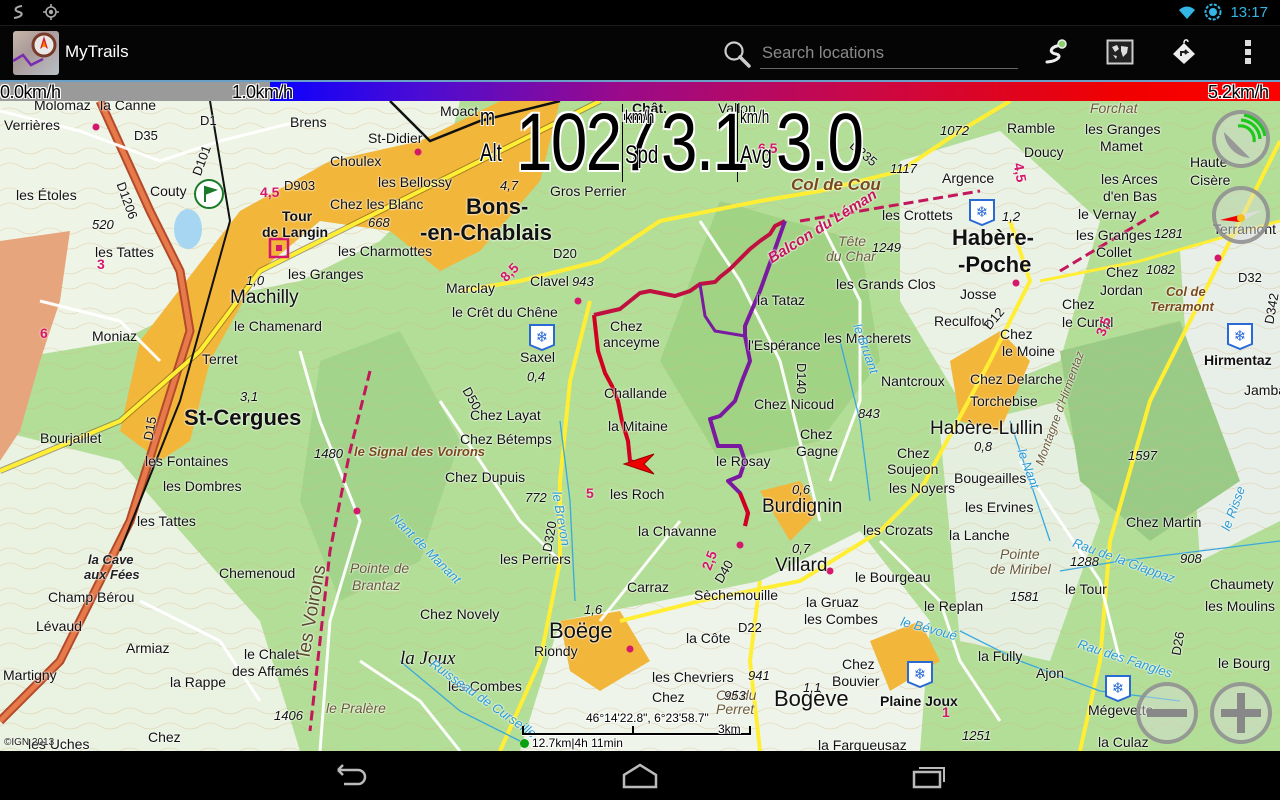 The height and width of the screenshot is (800, 1280). I want to click on map-label: Collet, so click(1114, 252).